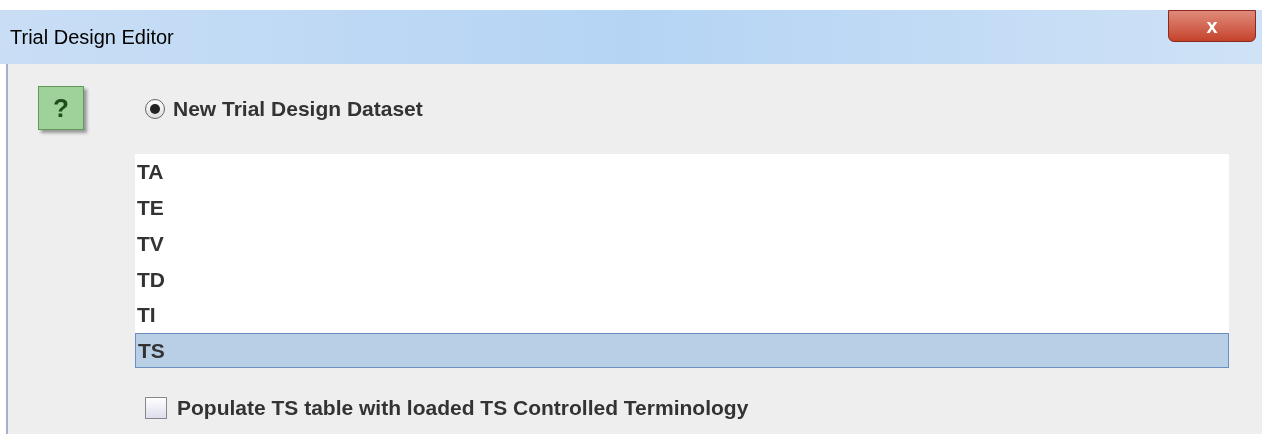  What do you see at coordinates (682, 207) in the screenshot?
I see `list-item: TE` at bounding box center [682, 207].